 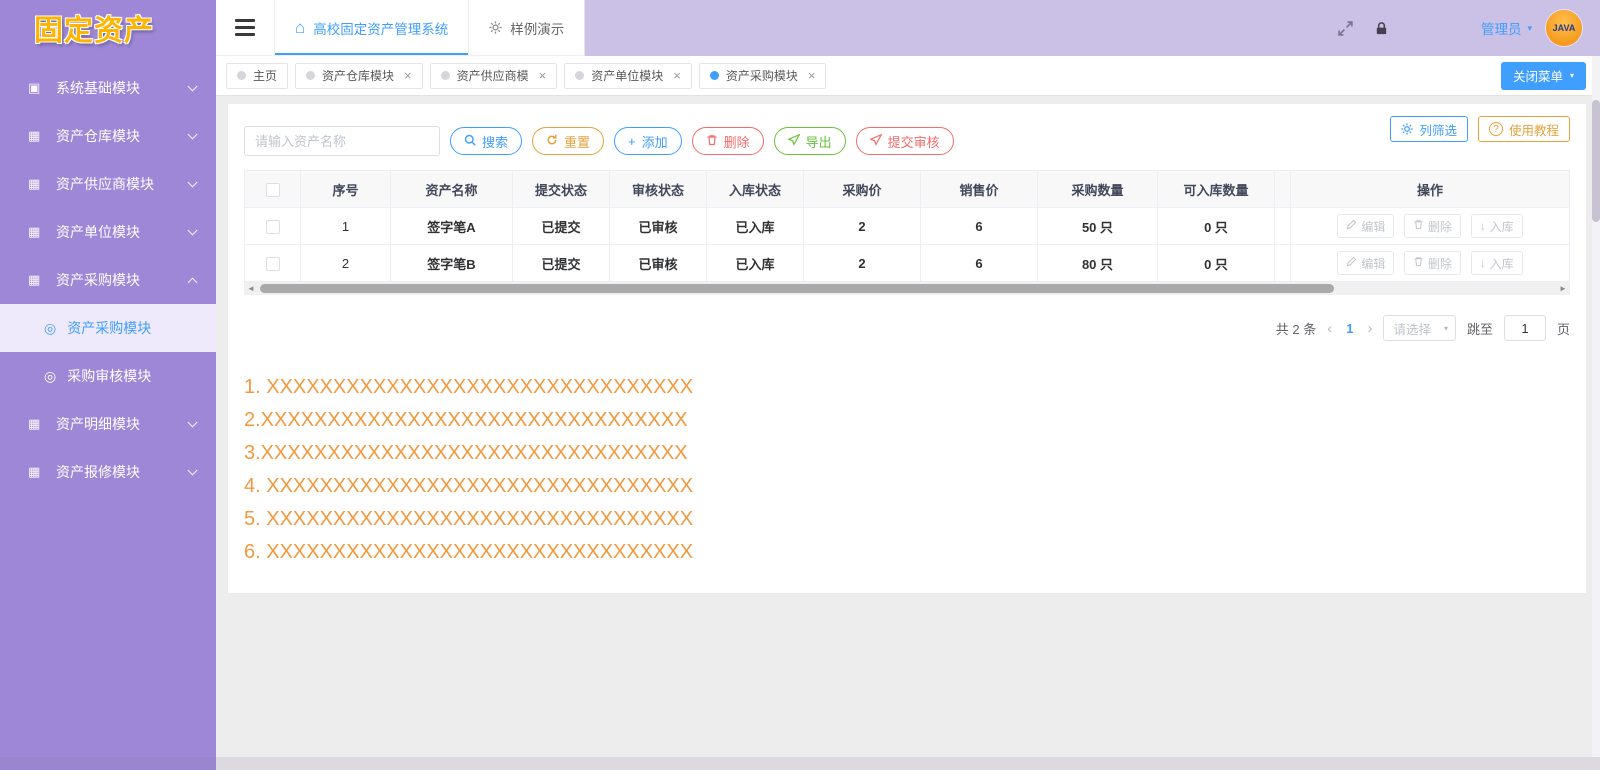 What do you see at coordinates (913, 142) in the screenshot?
I see `submit-review-label: 提交审核` at bounding box center [913, 142].